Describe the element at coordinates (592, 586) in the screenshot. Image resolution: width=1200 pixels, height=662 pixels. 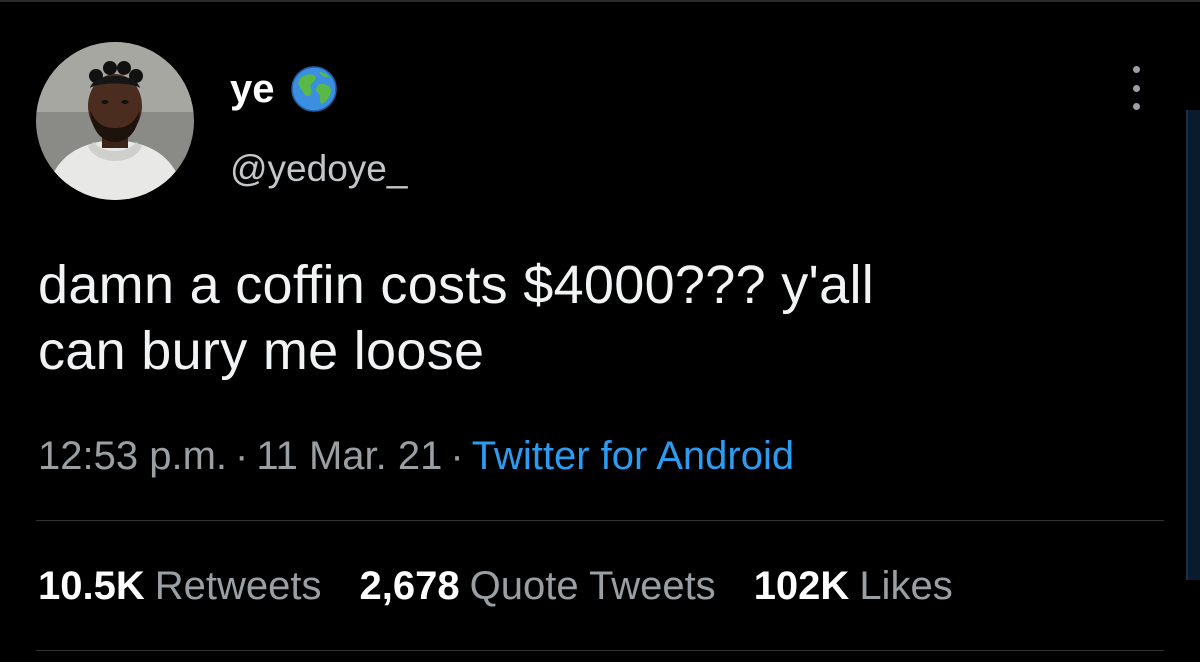
I see `quote-tweets-label: Quote Tweets` at that location.